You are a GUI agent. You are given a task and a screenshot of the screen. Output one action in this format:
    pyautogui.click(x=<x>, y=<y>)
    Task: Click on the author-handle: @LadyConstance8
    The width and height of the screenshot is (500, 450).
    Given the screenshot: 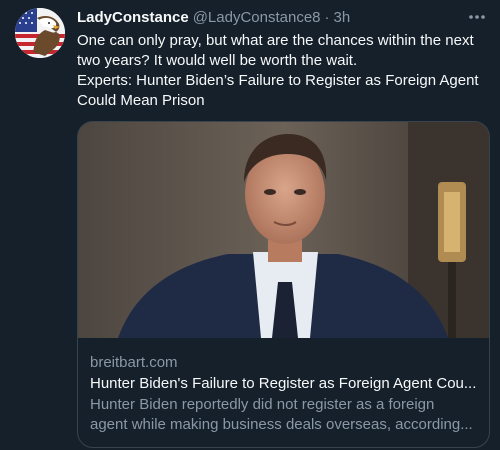 What is the action you would take?
    pyautogui.click(x=257, y=17)
    